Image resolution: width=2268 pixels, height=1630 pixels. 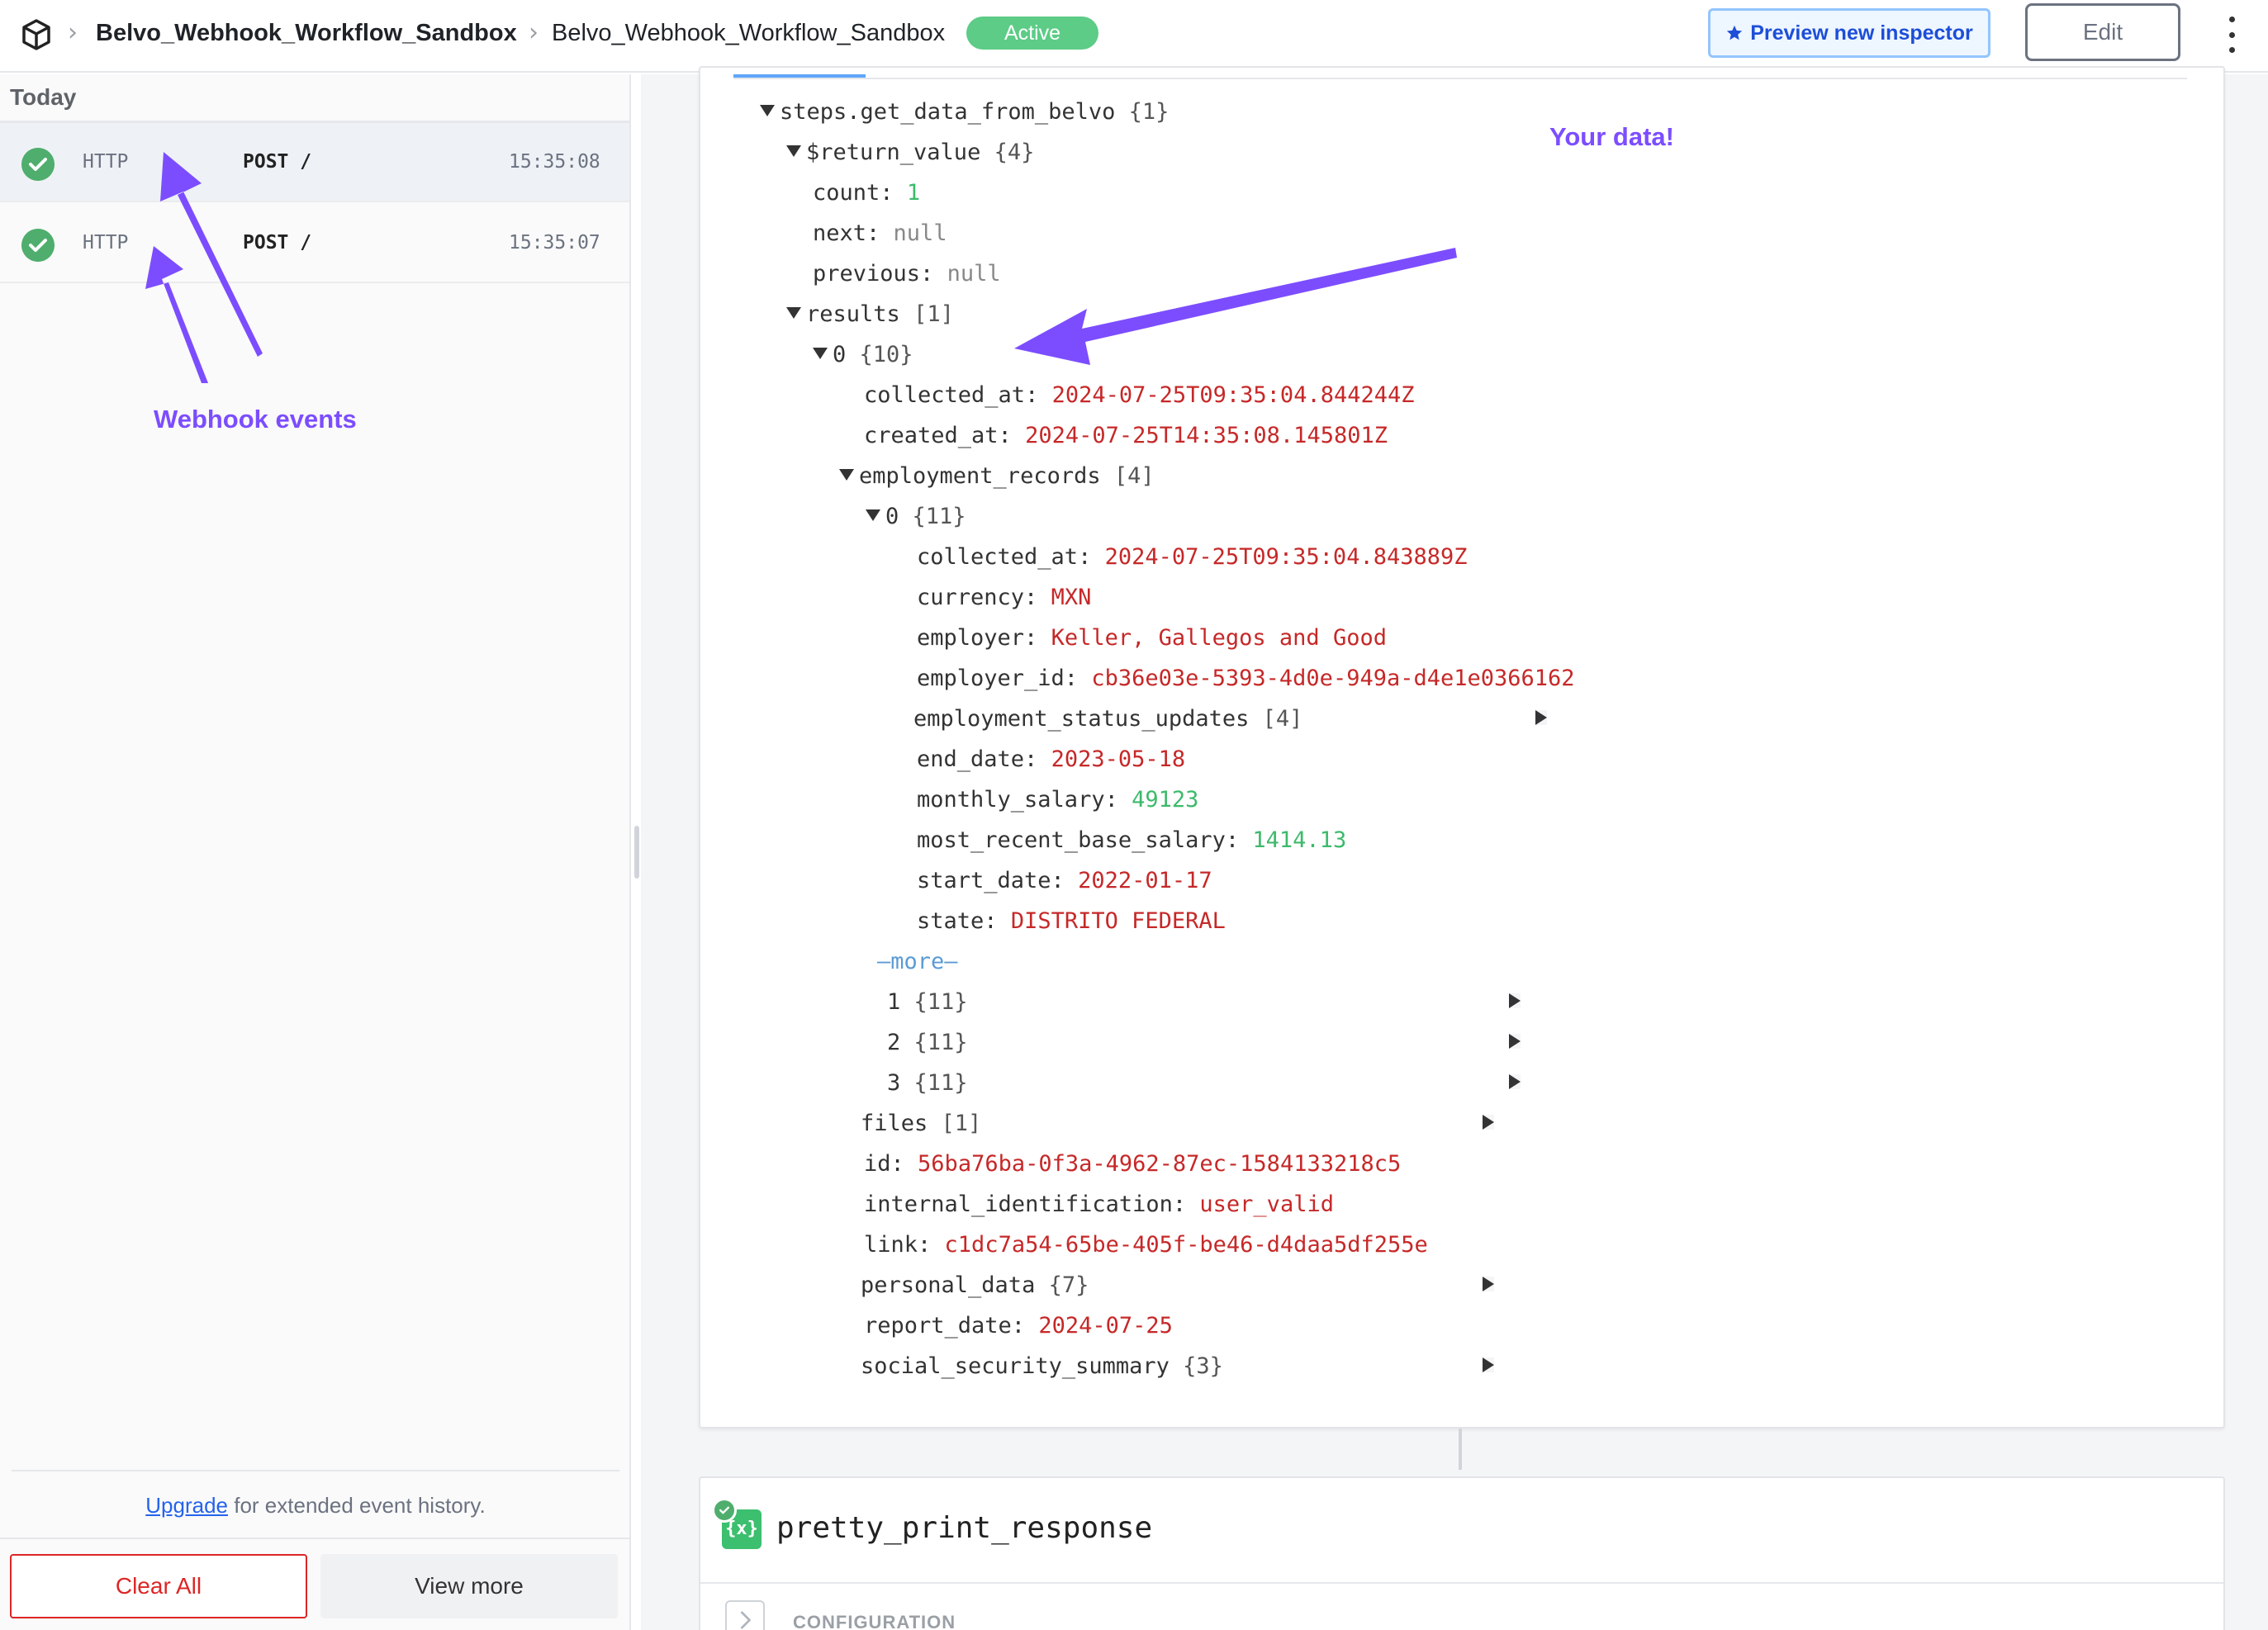 I want to click on tree-node-files: files [1], so click(x=1166, y=1123).